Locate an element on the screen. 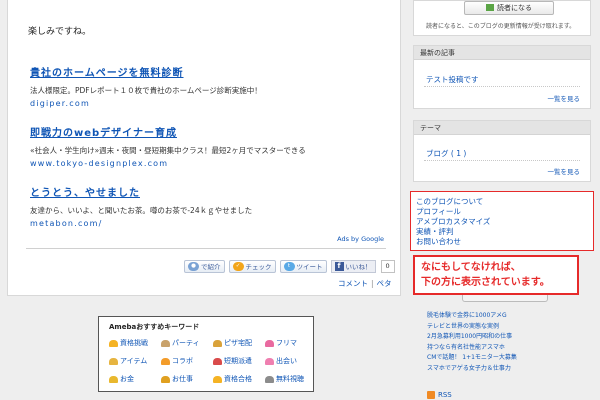 Image resolution: width=600 pixels, height=400 pixels. menu-item-profile: プロフィール is located at coordinates (502, 212).